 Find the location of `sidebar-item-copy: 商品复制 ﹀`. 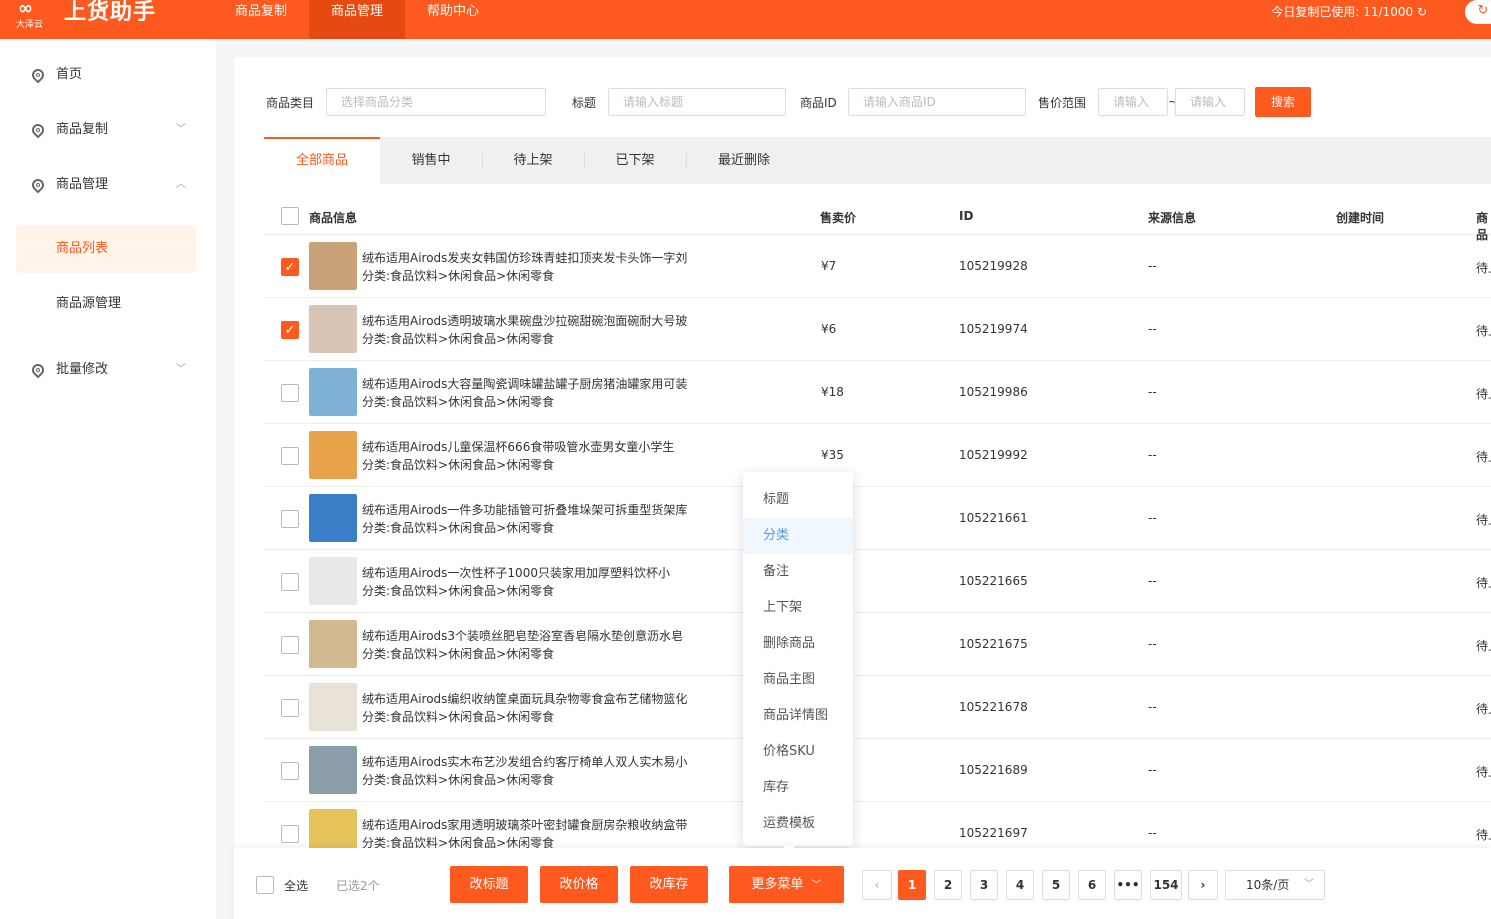

sidebar-item-copy: 商品复制 ﹀ is located at coordinates (108, 130).